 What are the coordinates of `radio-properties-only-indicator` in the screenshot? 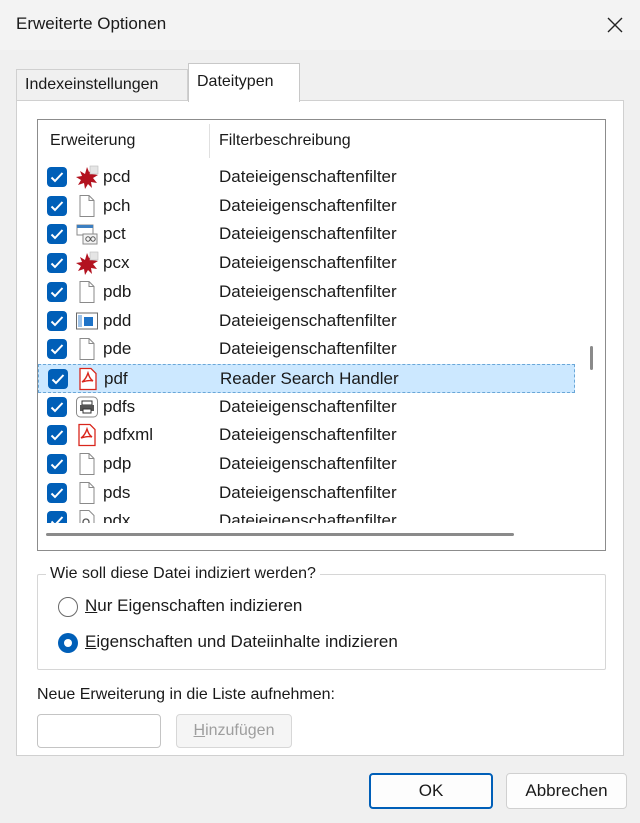 It's located at (68, 607).